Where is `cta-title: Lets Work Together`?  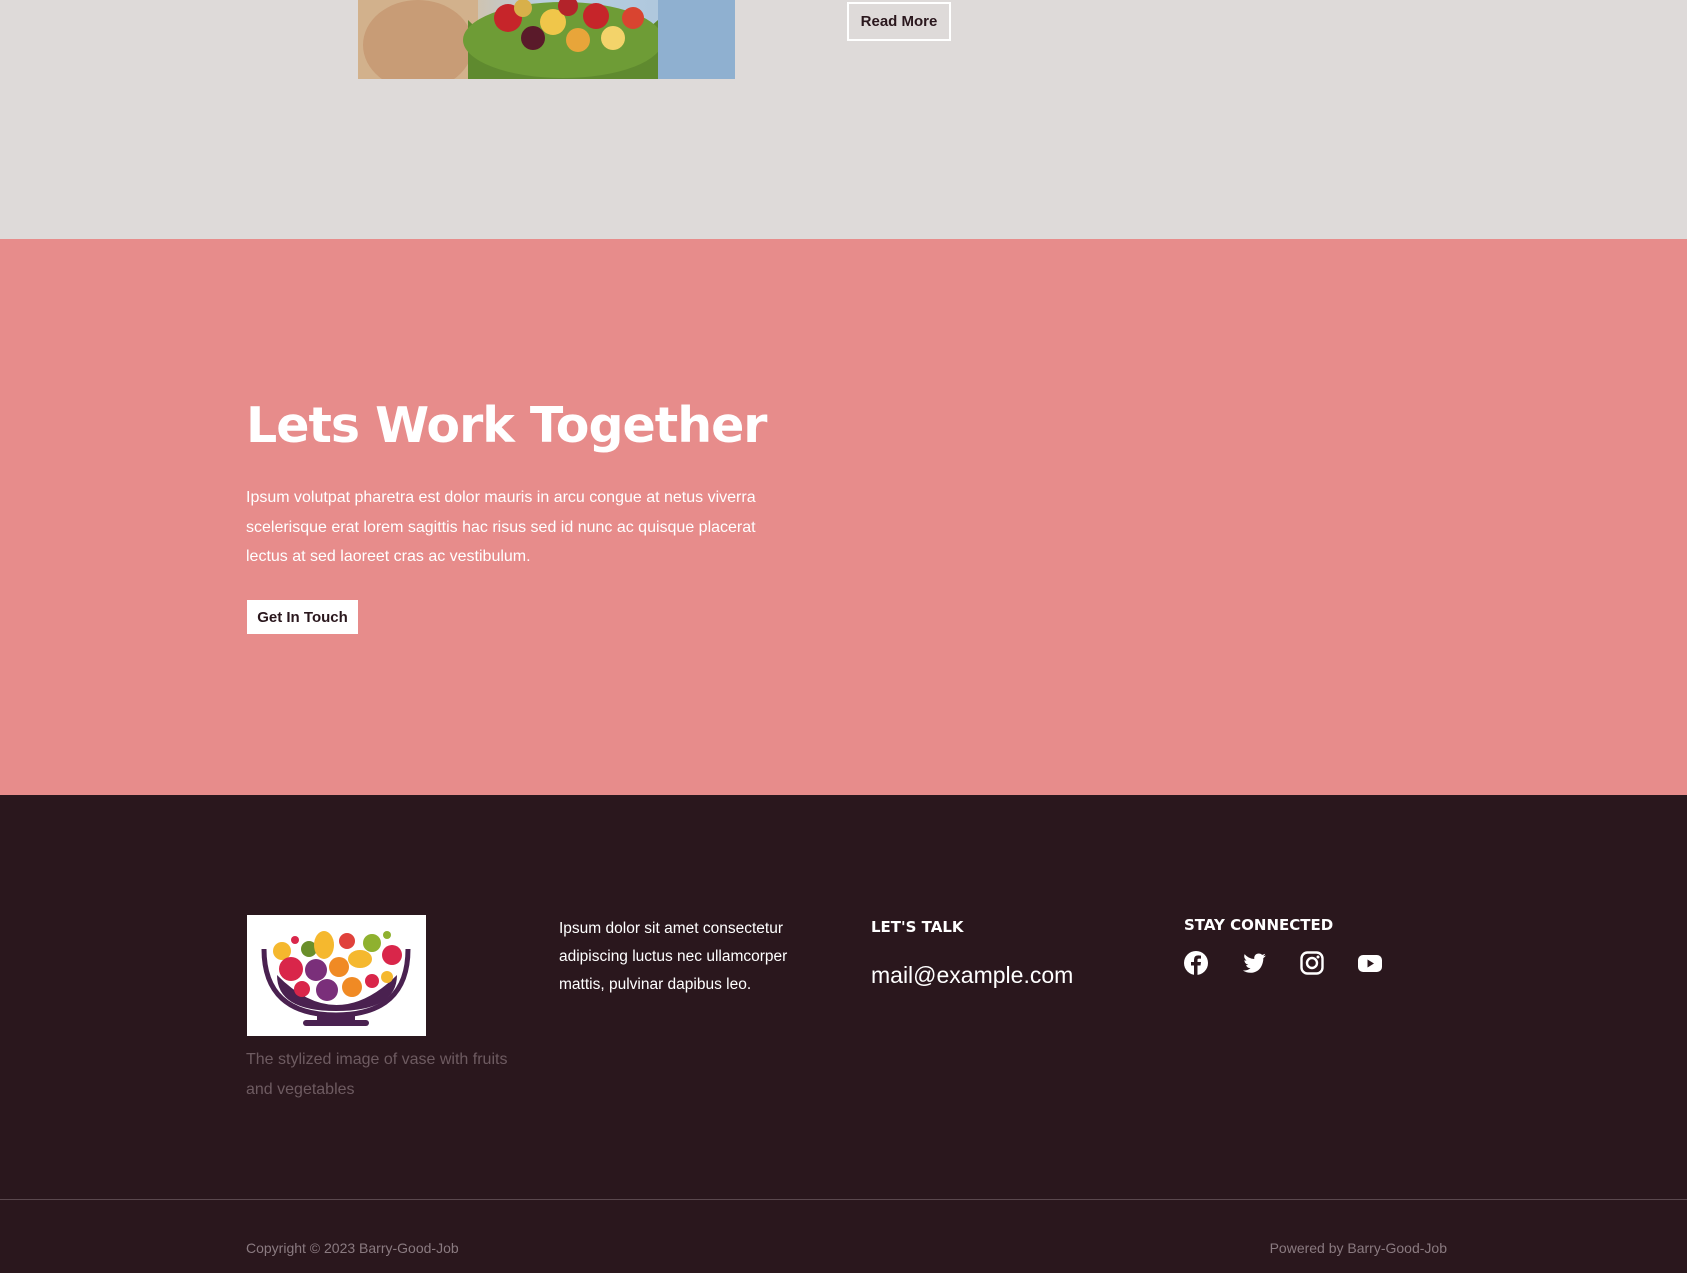 cta-title: Lets Work Together is located at coordinates (506, 425).